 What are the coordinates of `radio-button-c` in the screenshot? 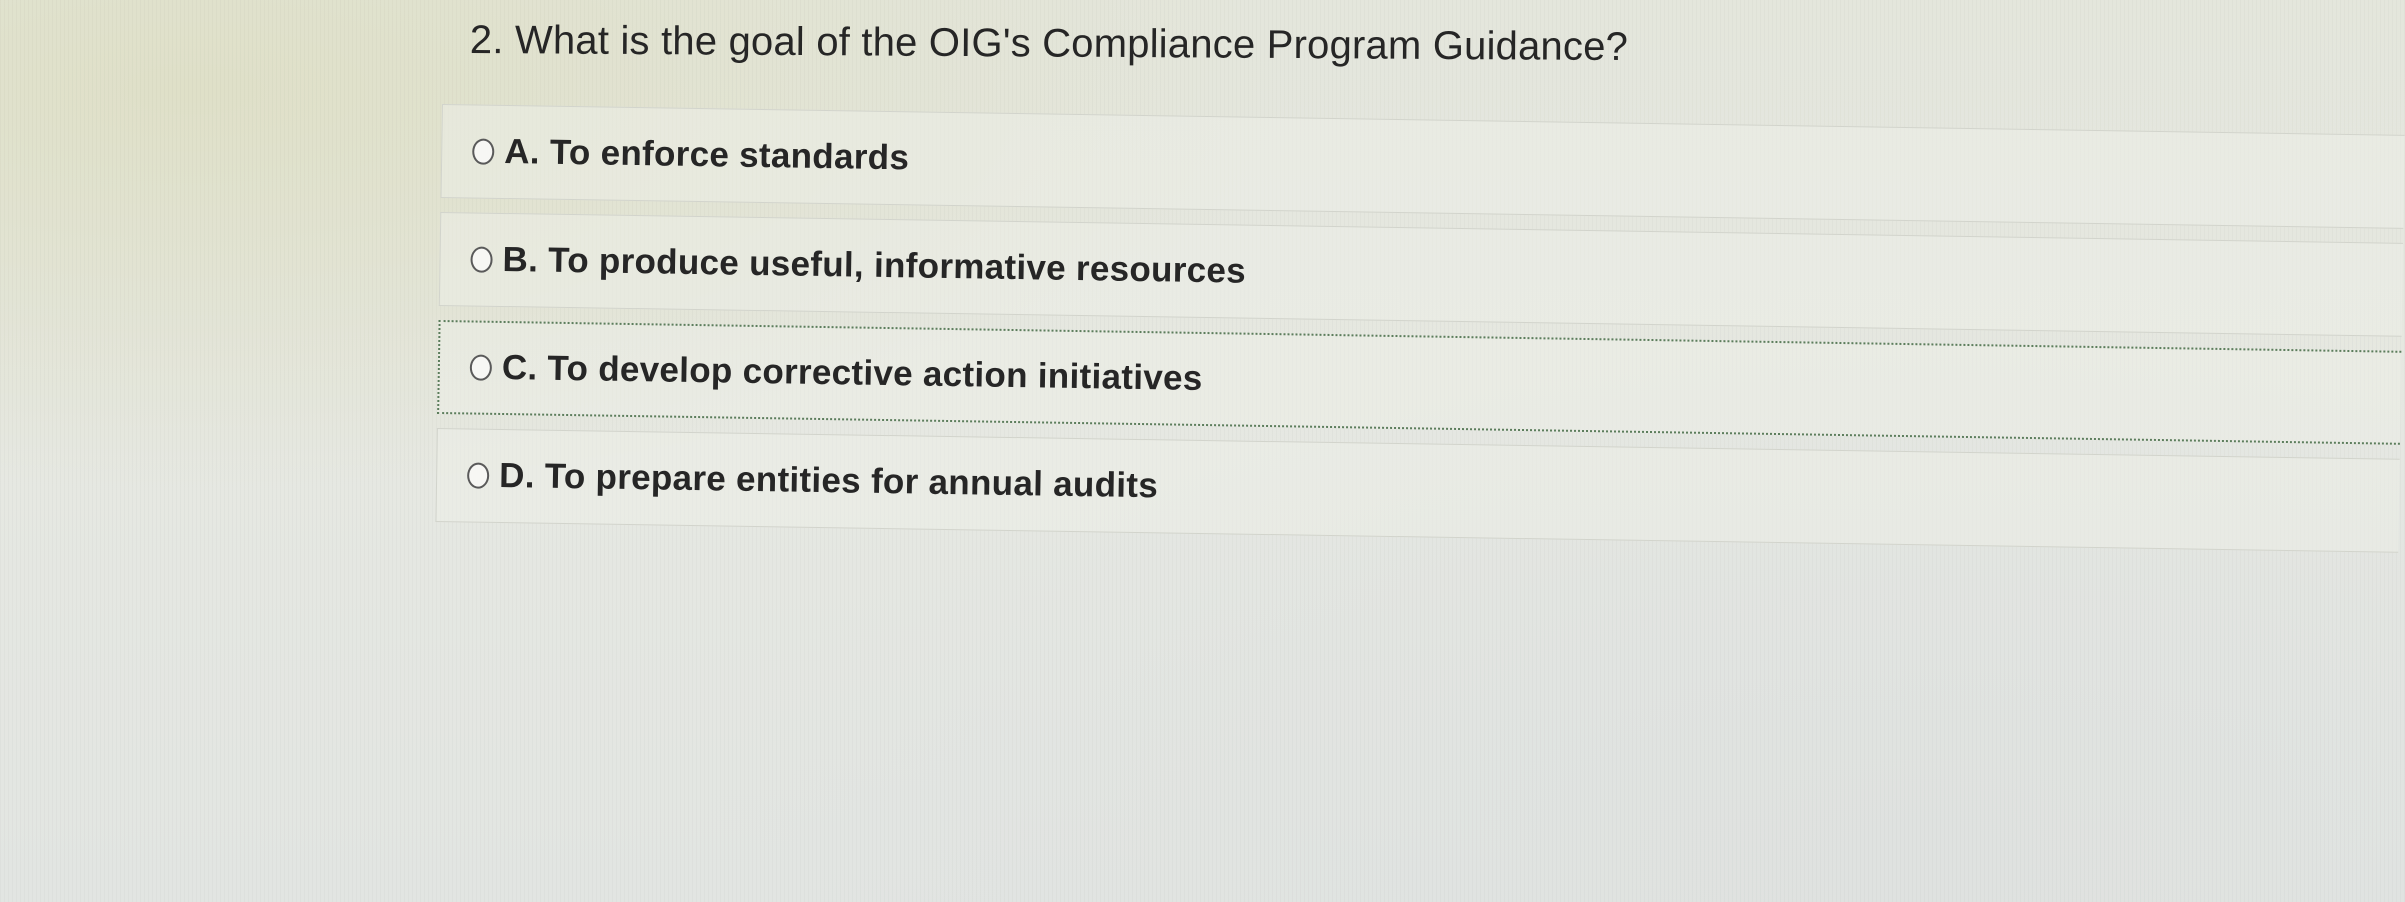 It's located at (481, 367).